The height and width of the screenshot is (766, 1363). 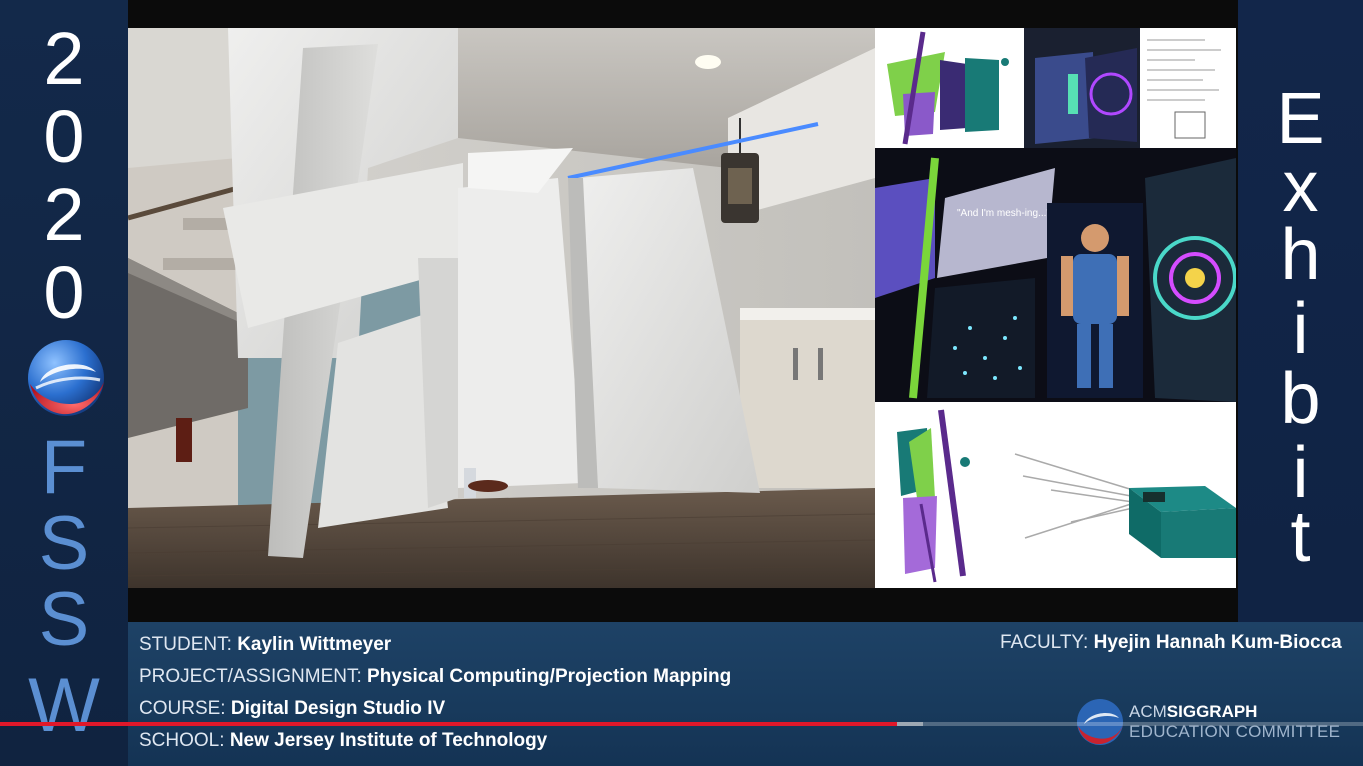 What do you see at coordinates (182, 708) in the screenshot?
I see `course-label: COURSE:` at bounding box center [182, 708].